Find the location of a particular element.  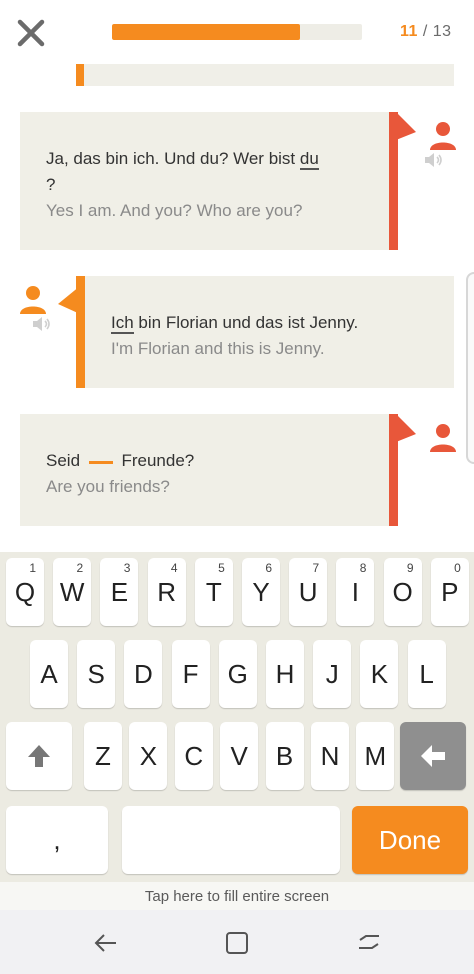

english-translation: Yes I am. And you? Who are you? is located at coordinates (174, 210).